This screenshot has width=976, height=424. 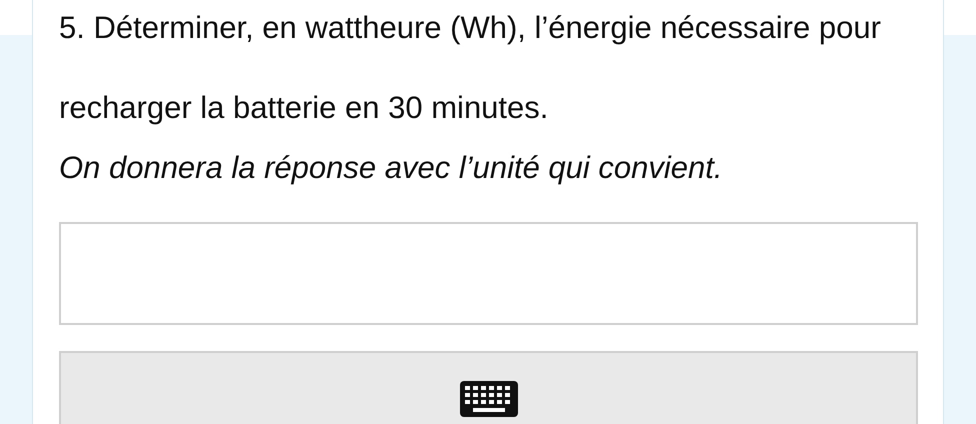 What do you see at coordinates (390, 168) in the screenshot?
I see `hint-text: On donnera la réponse avec l’unité qui convient.` at bounding box center [390, 168].